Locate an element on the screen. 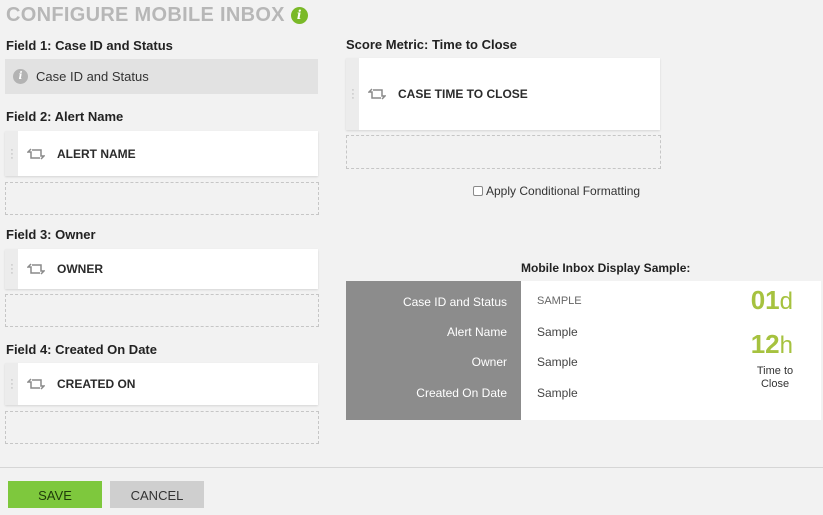 The width and height of the screenshot is (823, 515). score-metric-dropzone is located at coordinates (503, 152).